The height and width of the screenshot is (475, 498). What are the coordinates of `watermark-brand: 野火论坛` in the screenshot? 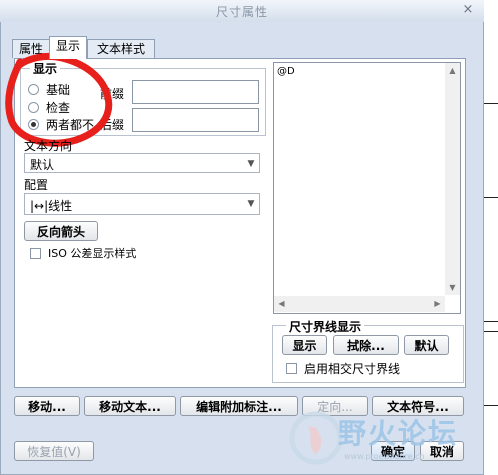 It's located at (398, 433).